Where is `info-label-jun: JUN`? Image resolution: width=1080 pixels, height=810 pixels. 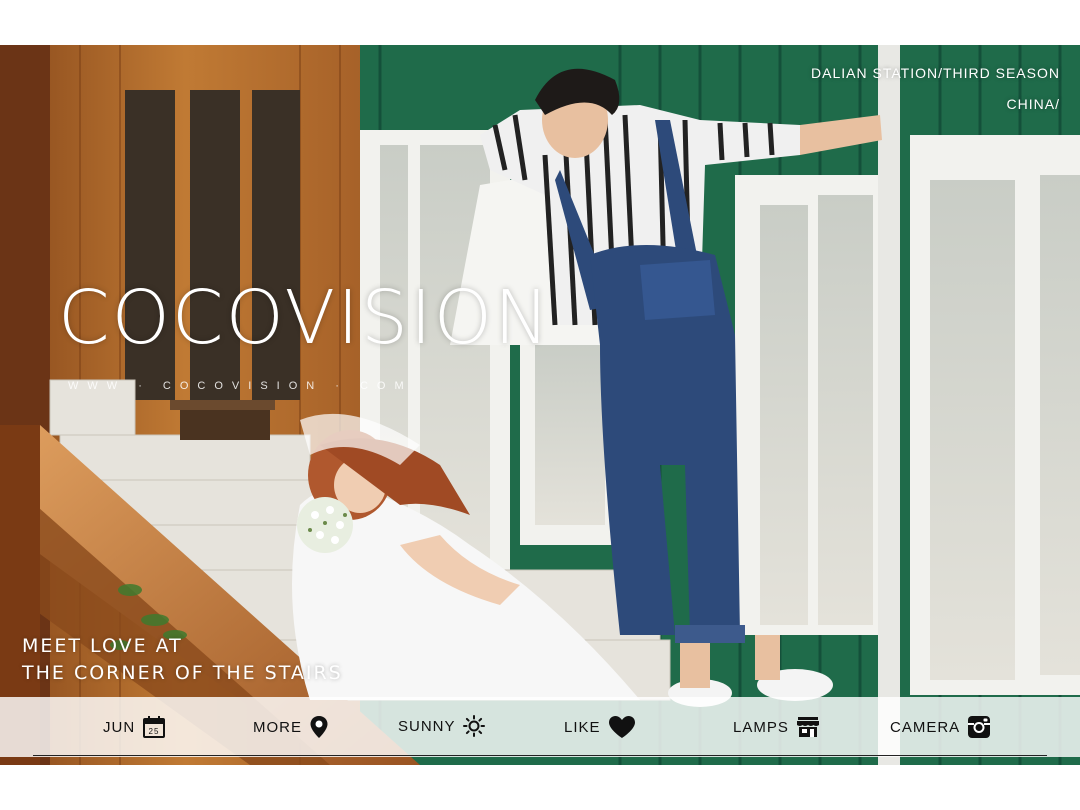
info-label-jun: JUN is located at coordinates (119, 727).